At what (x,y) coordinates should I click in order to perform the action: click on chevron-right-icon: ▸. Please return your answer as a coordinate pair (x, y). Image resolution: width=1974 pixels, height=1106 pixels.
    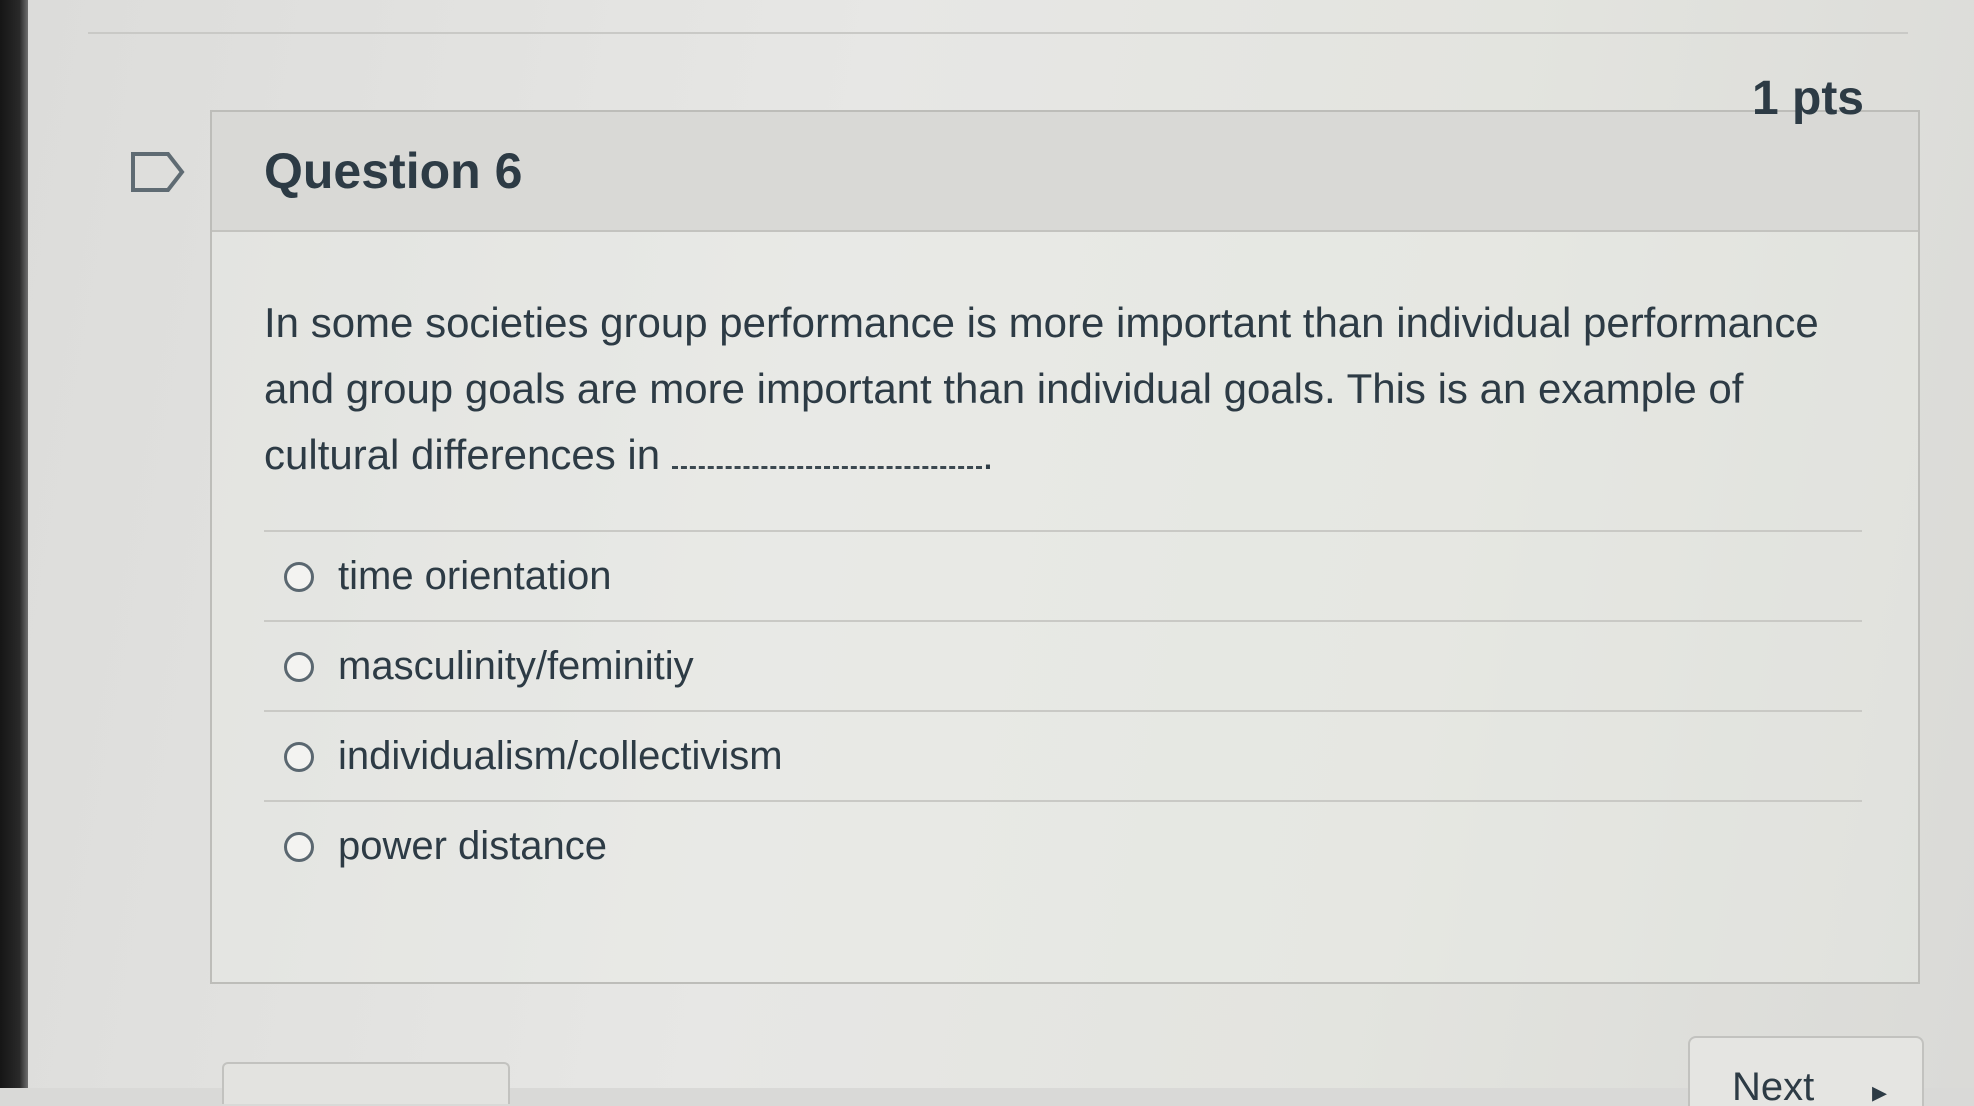
    Looking at the image, I should click on (1880, 1091).